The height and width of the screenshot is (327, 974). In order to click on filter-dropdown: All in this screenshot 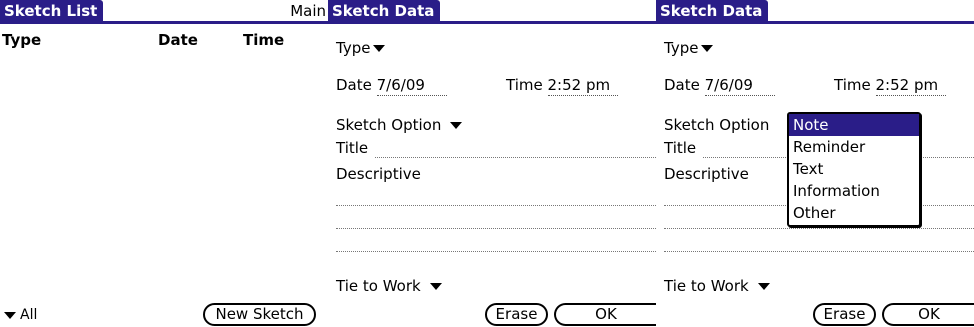, I will do `click(20, 315)`.